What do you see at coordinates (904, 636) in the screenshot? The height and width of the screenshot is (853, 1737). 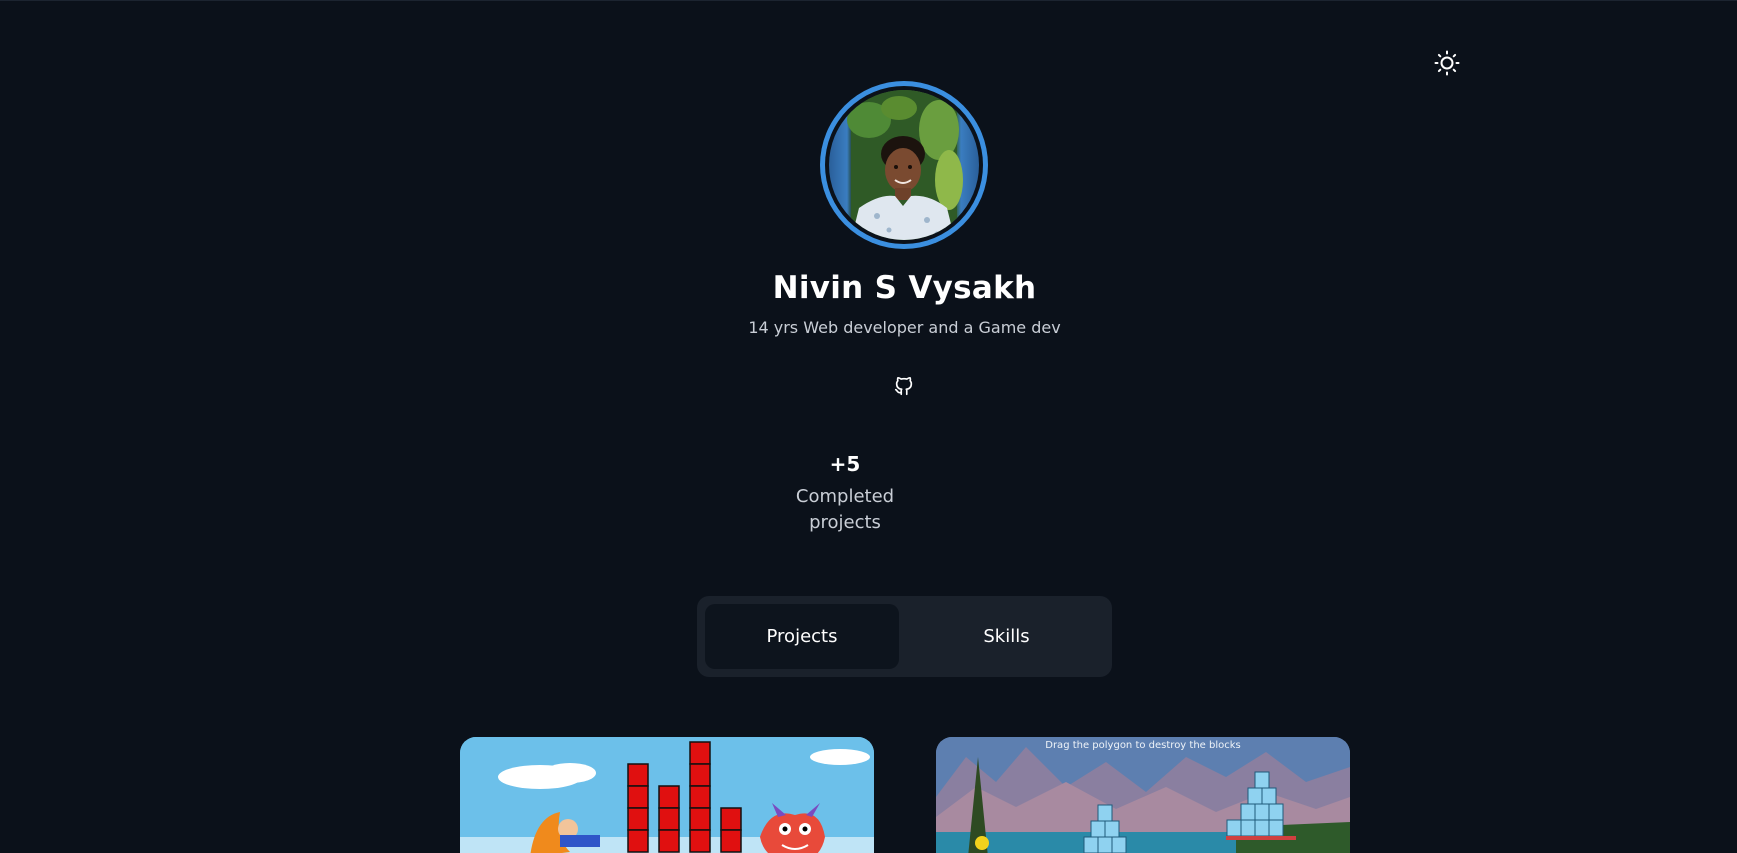 I see `section-tabs: Projects Skills` at bounding box center [904, 636].